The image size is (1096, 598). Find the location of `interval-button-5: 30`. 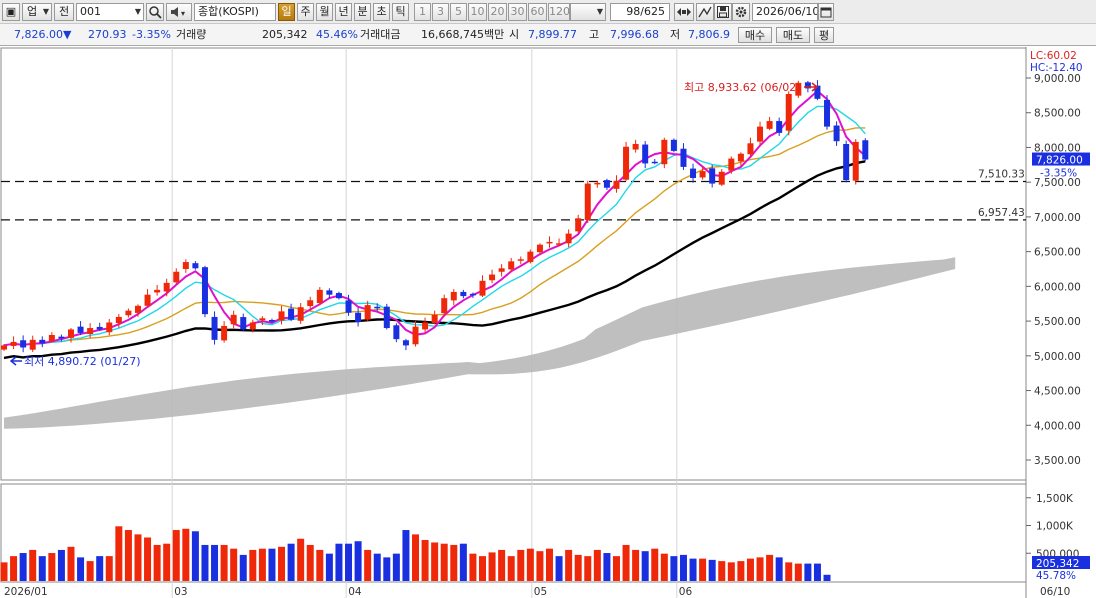

interval-button-5: 30 is located at coordinates (517, 12).